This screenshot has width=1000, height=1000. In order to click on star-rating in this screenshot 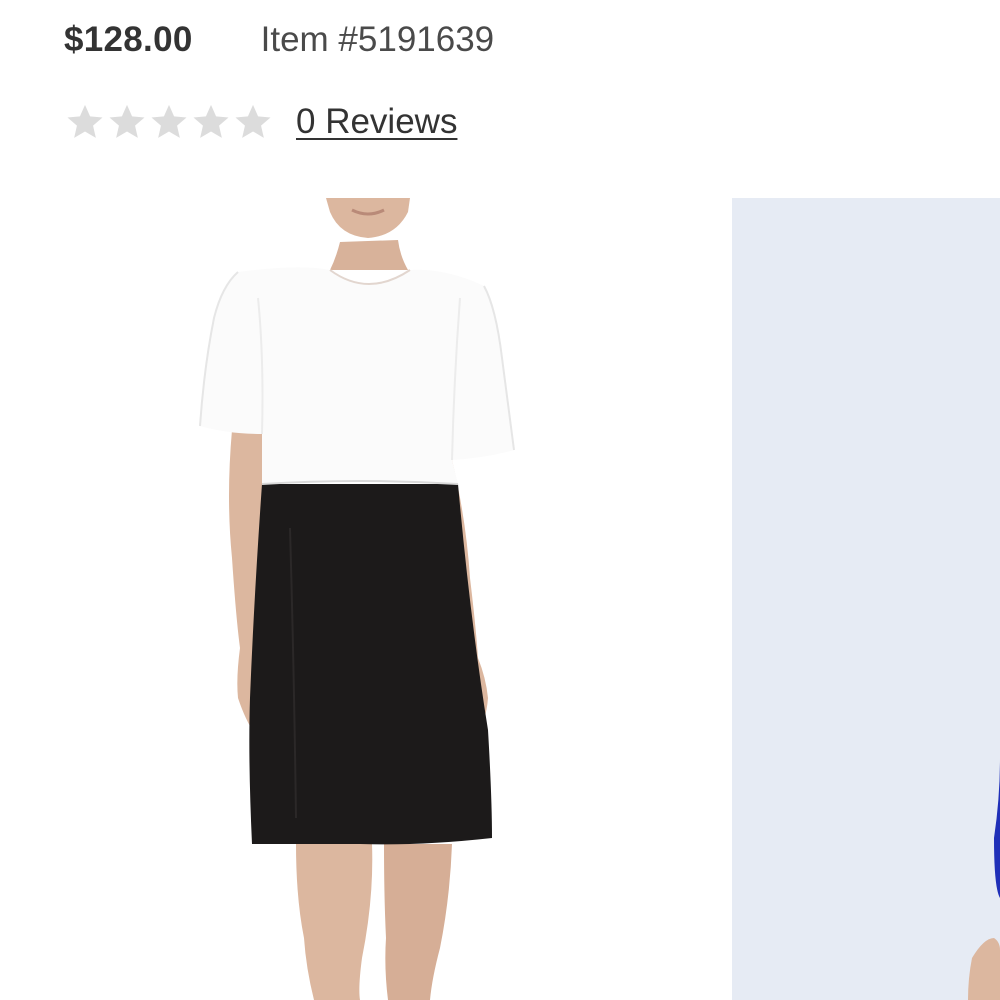, I will do `click(169, 122)`.